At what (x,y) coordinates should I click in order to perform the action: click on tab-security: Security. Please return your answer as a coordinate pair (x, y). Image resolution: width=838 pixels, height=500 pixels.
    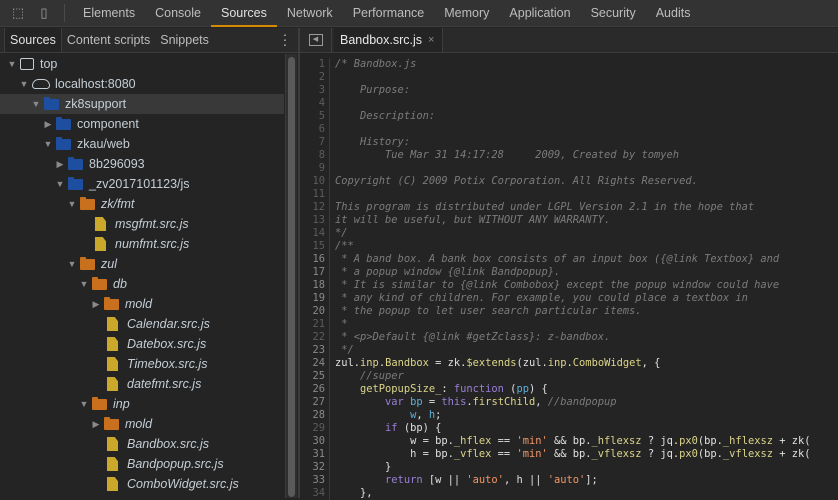
    Looking at the image, I should click on (613, 13).